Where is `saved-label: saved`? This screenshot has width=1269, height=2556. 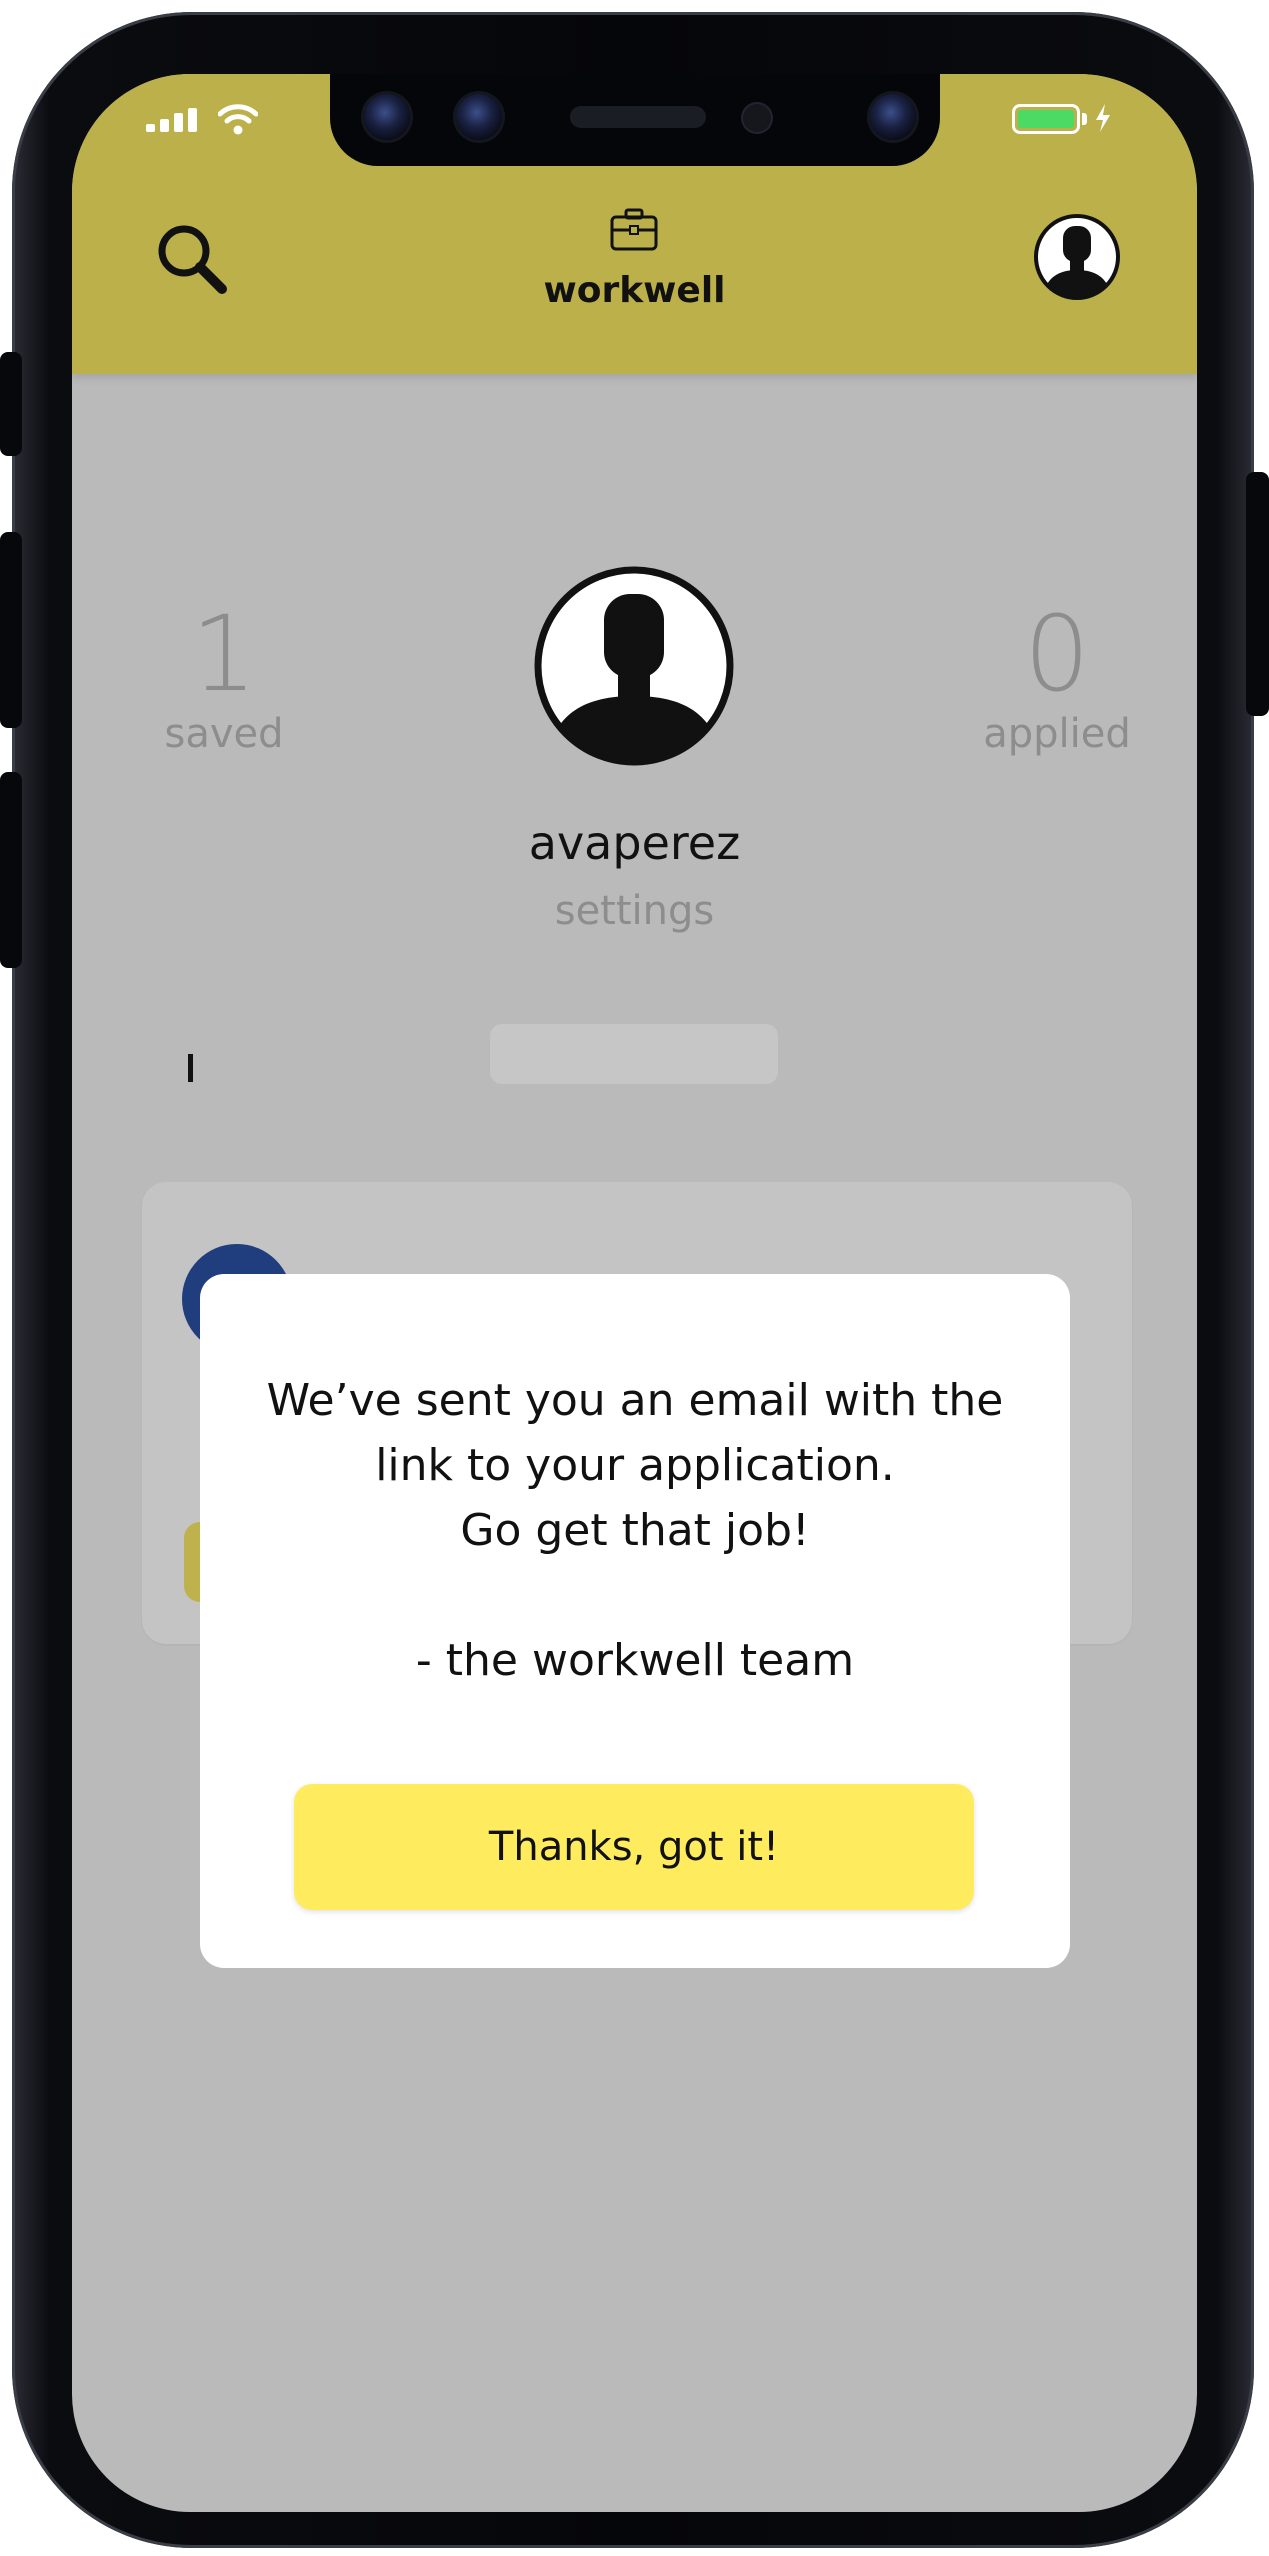 saved-label: saved is located at coordinates (224, 734).